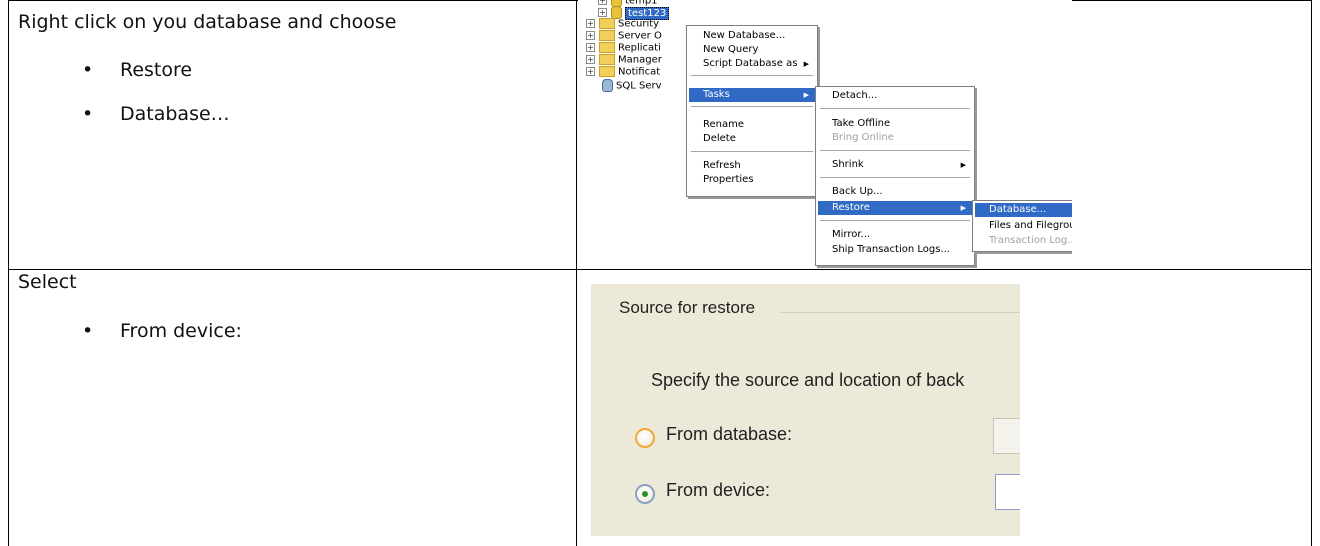 Image resolution: width=1320 pixels, height=546 pixels. What do you see at coordinates (1311, 135) in the screenshot?
I see `table-border-right` at bounding box center [1311, 135].